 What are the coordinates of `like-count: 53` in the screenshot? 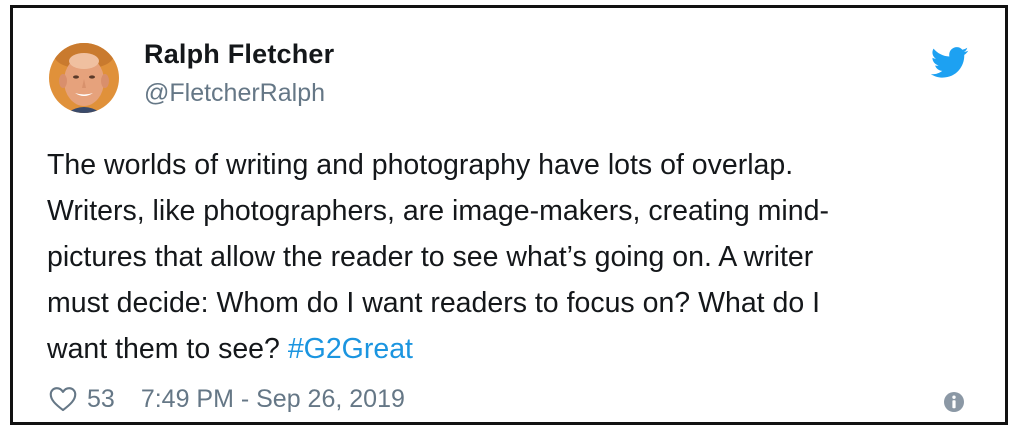 It's located at (101, 398).